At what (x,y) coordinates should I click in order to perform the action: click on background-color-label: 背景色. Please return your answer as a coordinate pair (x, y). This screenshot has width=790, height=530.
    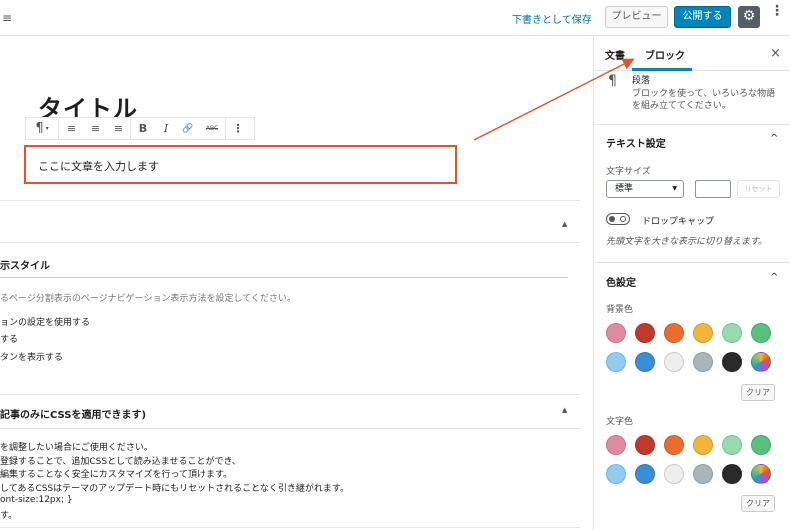
    Looking at the image, I should click on (620, 310).